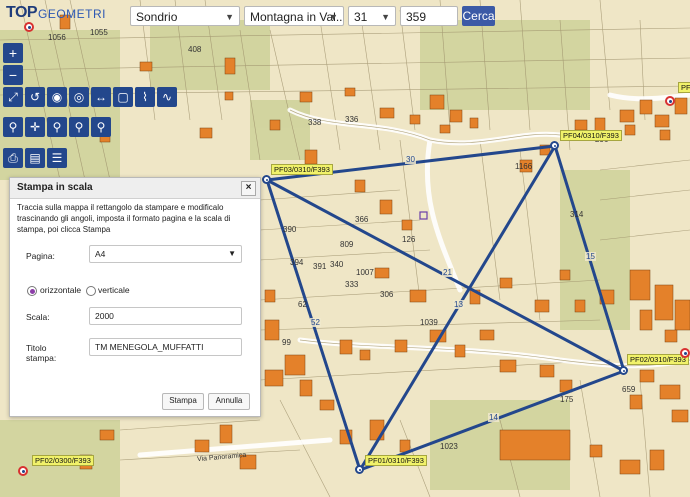 This screenshot has height=497, width=690. I want to click on measure-distance-icon: ↔, so click(101, 97).